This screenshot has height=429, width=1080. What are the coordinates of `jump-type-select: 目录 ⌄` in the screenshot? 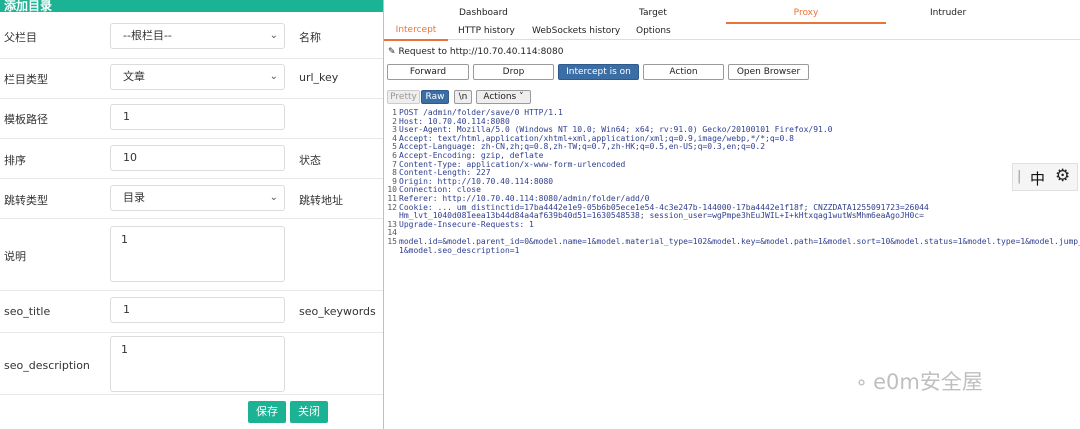 It's located at (197, 198).